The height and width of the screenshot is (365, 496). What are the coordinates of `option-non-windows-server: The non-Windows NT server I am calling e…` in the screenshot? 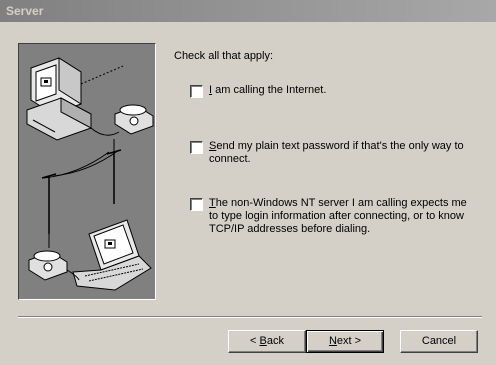 It's located at (334, 216).